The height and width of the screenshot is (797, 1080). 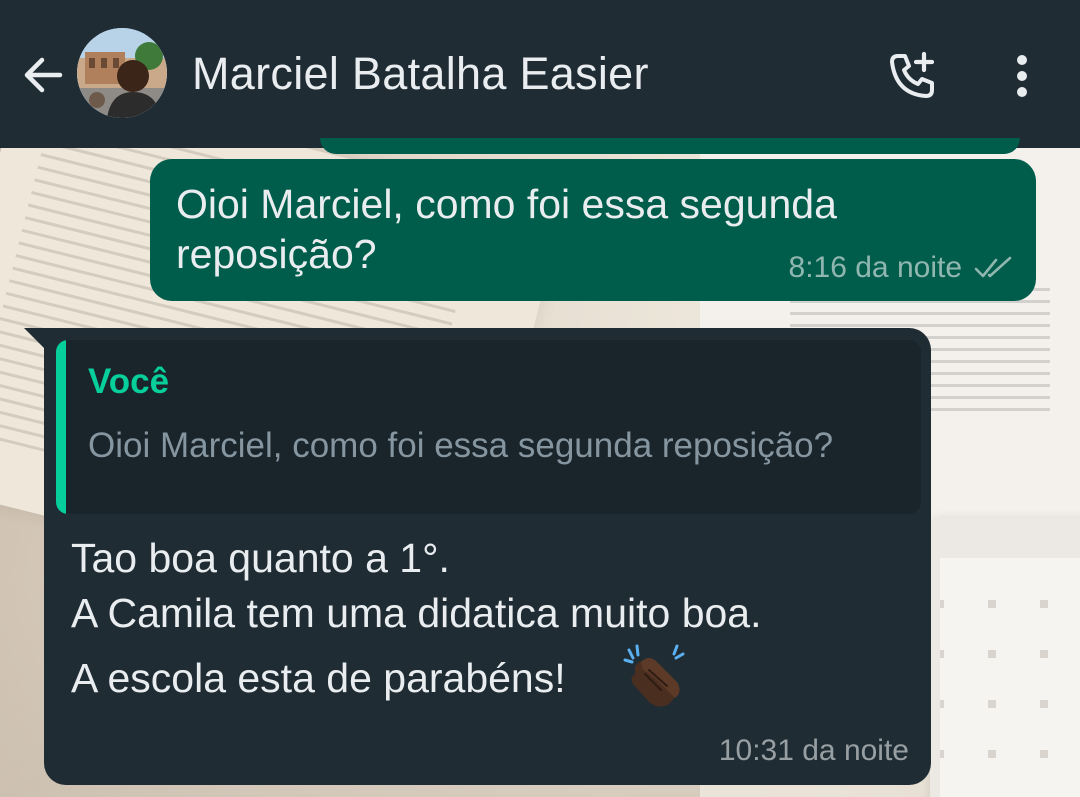 I want to click on message-line: A escola esta de parabéns!, so click(x=318, y=678).